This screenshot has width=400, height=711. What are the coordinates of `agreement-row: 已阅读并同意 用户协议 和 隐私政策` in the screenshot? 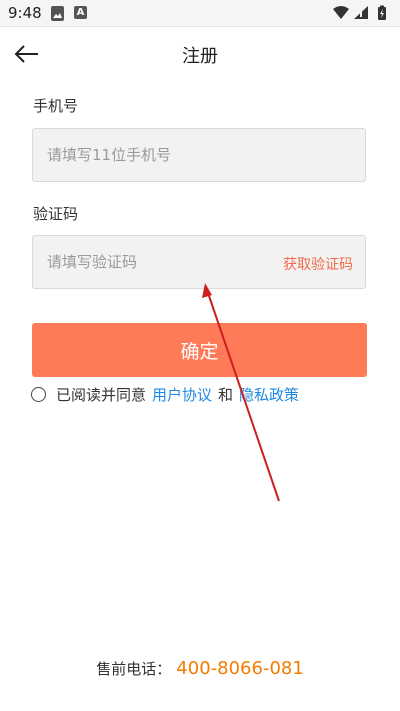 It's located at (165, 394).